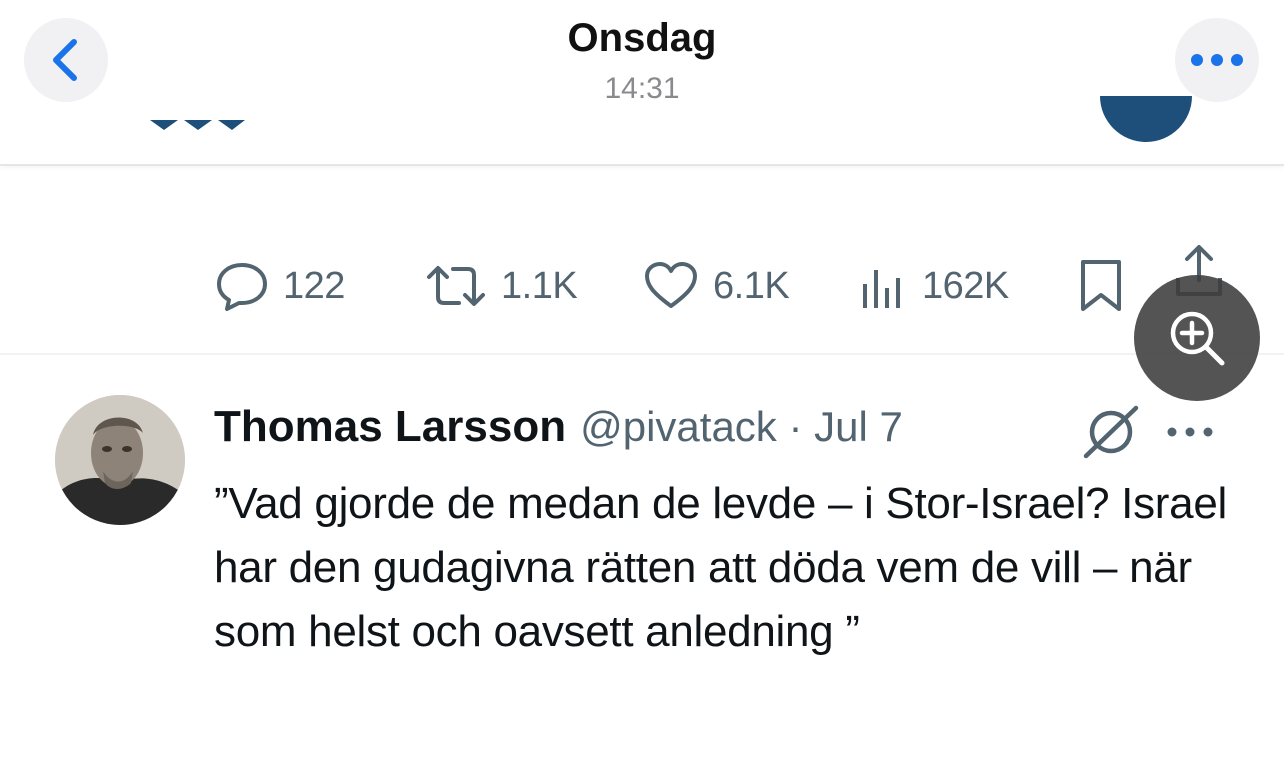 The width and height of the screenshot is (1284, 757). What do you see at coordinates (314, 285) in the screenshot?
I see `reply-count: 122` at bounding box center [314, 285].